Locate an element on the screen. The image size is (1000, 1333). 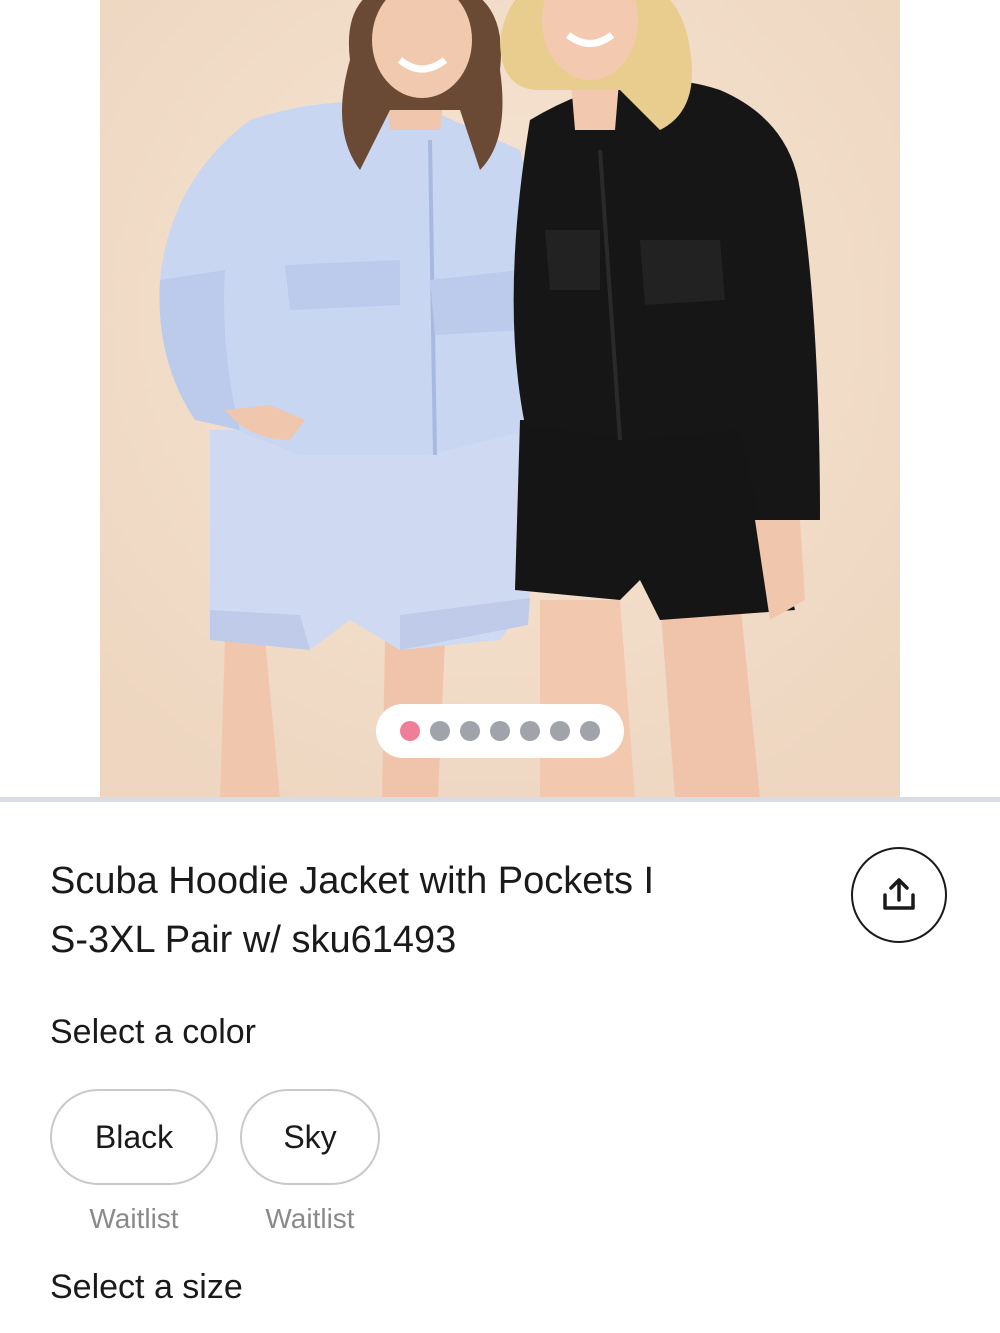
carousel-indicator is located at coordinates (500, 731).